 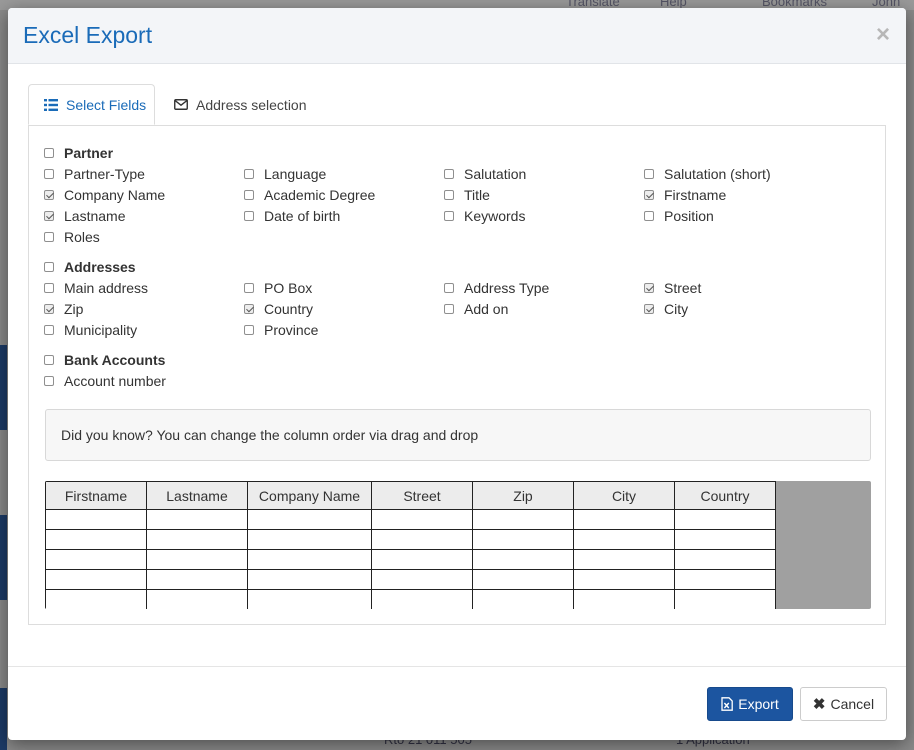 I want to click on tab-label: Select Fields, so click(x=106, y=104).